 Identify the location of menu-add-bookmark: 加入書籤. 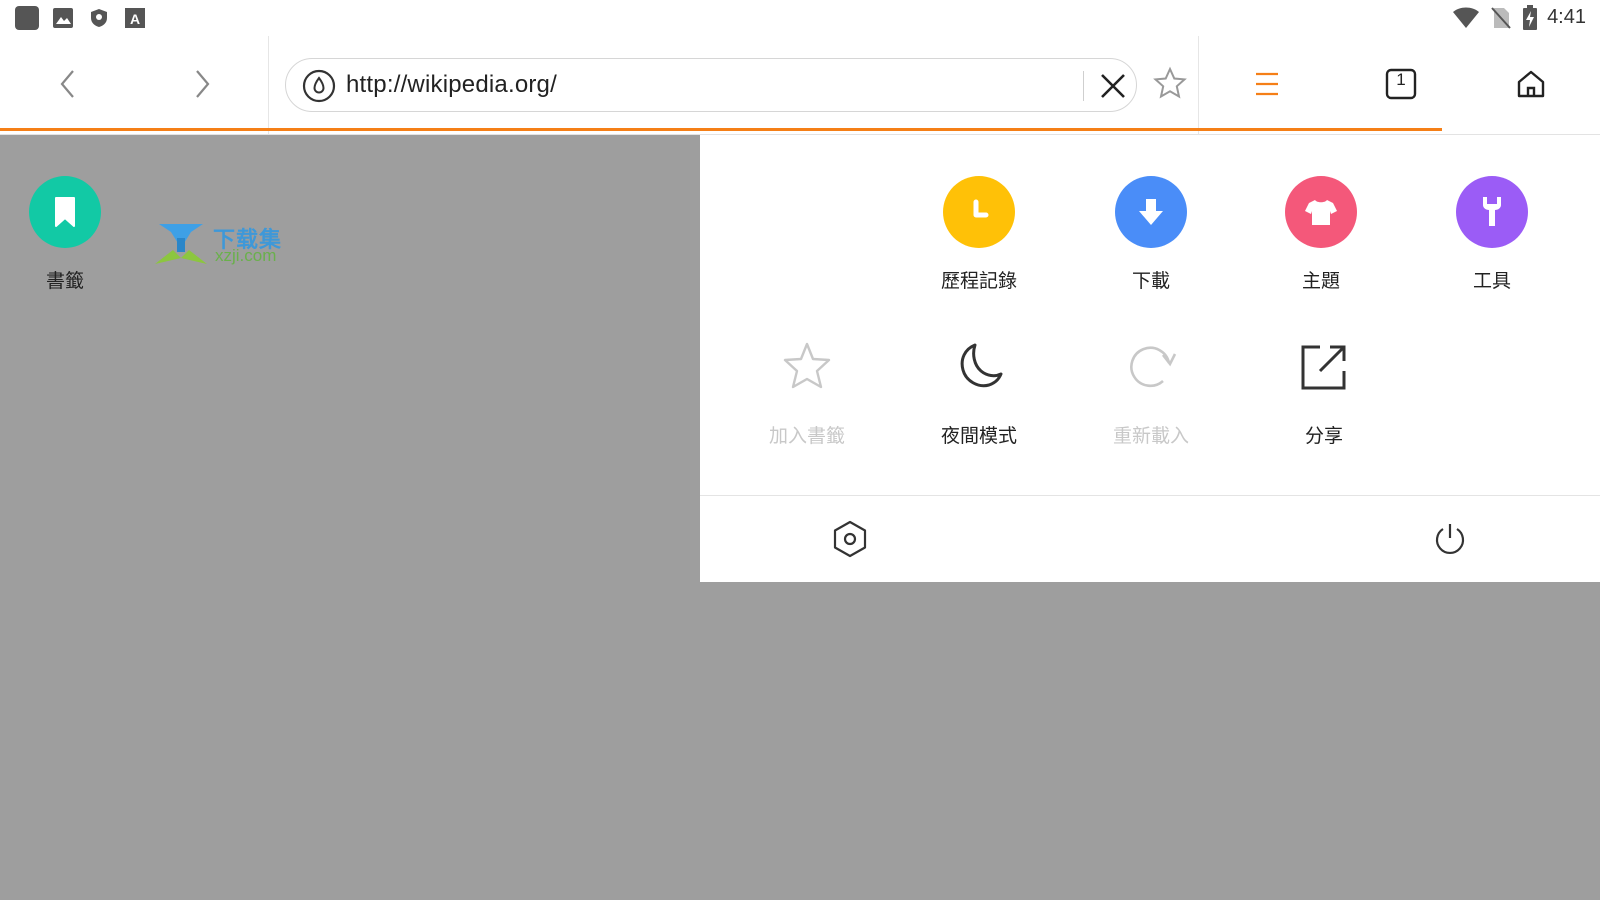
(807, 389).